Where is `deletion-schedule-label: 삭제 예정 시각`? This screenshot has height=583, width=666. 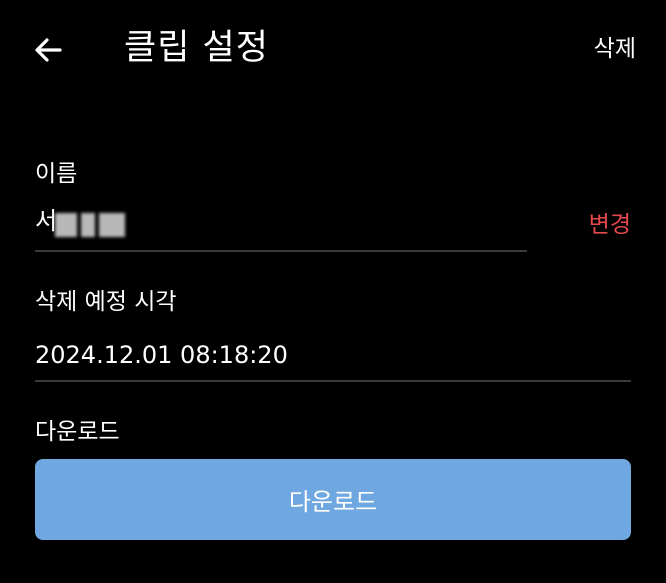
deletion-schedule-label: 삭제 예정 시각 is located at coordinates (106, 302).